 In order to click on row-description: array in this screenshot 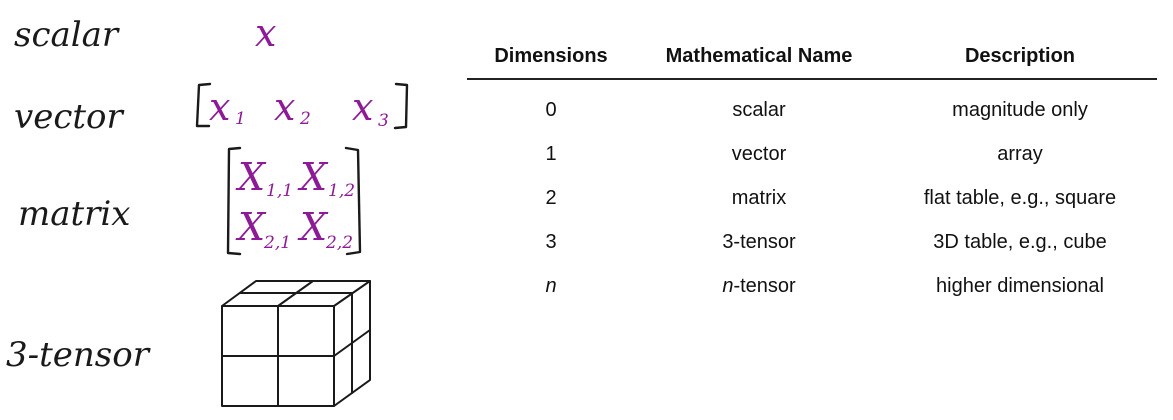, I will do `click(1020, 153)`.